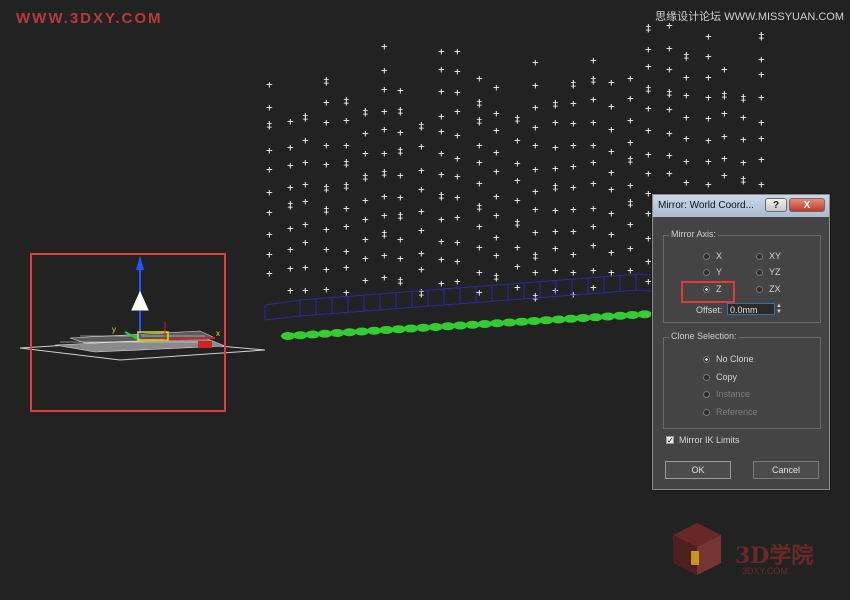 The width and height of the screenshot is (850, 600). What do you see at coordinates (730, 412) in the screenshot?
I see `clone-radio-reference: Reference` at bounding box center [730, 412].